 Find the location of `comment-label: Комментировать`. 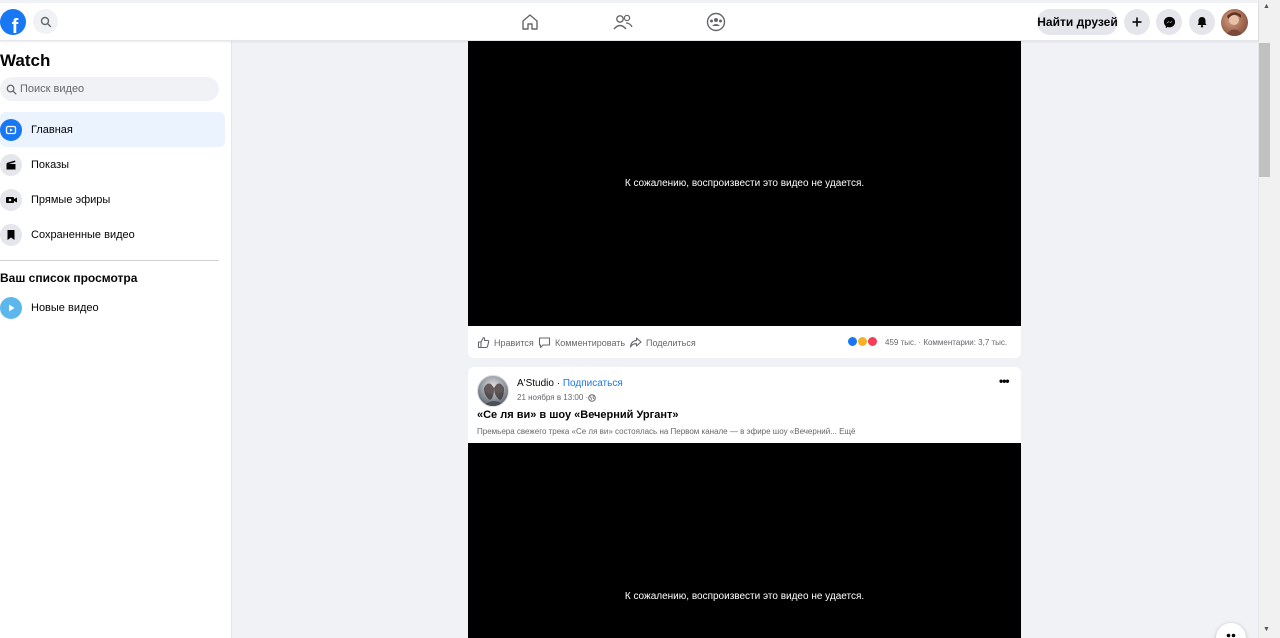

comment-label: Комментировать is located at coordinates (590, 342).